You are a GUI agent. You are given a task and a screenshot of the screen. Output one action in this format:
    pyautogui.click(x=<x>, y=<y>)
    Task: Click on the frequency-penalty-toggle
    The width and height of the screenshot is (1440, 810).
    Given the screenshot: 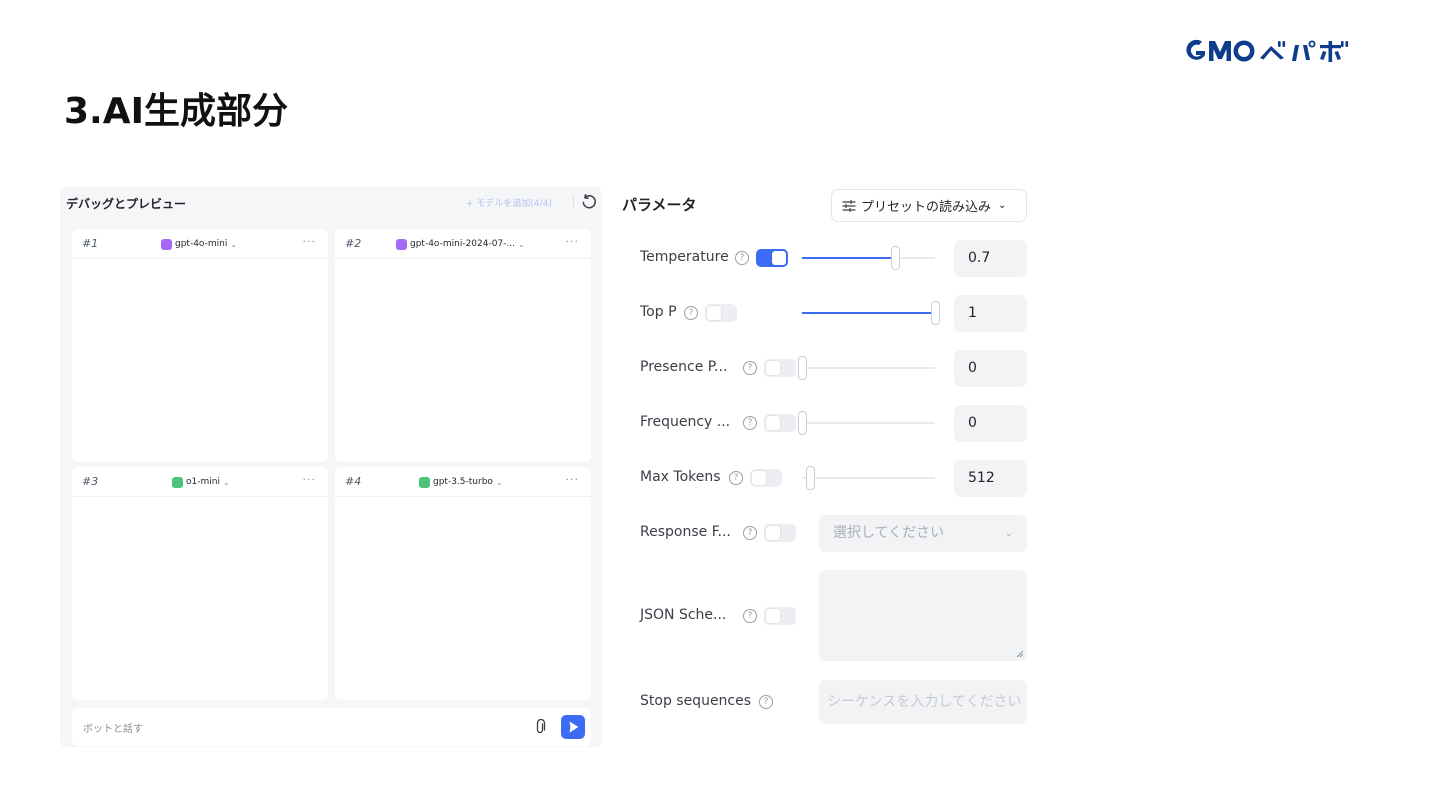 What is the action you would take?
    pyautogui.click(x=780, y=423)
    